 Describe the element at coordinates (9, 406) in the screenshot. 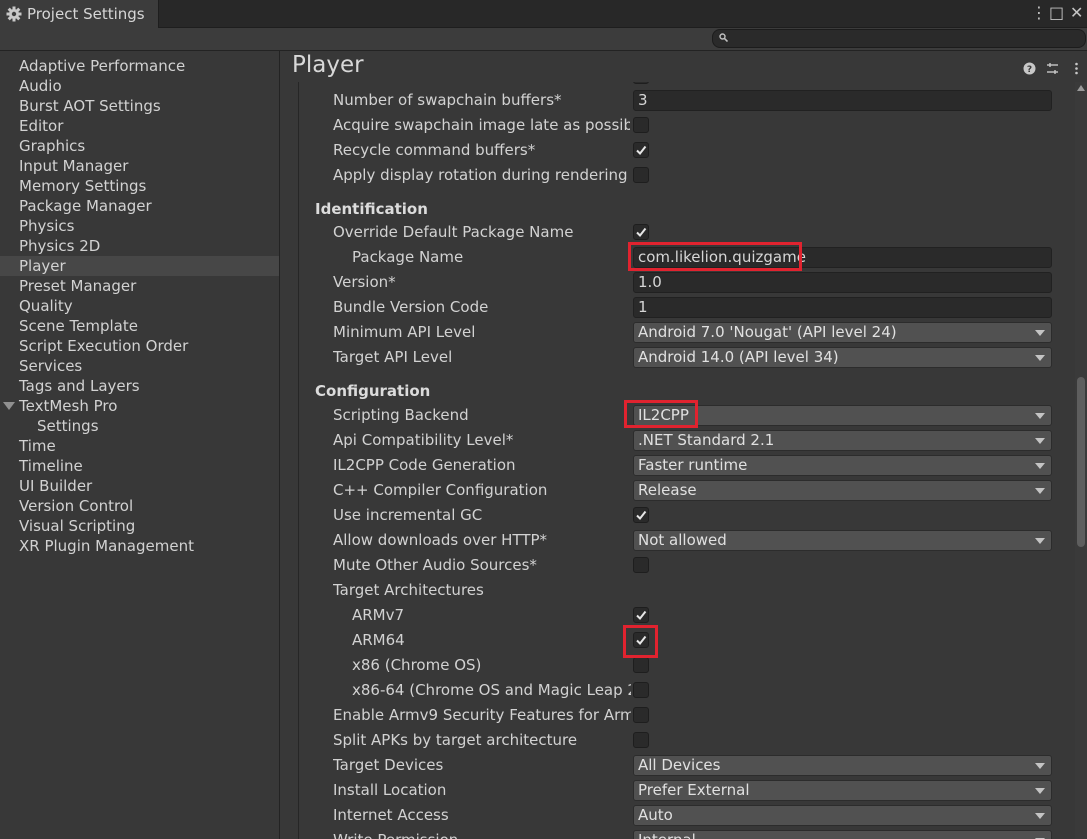

I see `expand-arrow-icon` at that location.